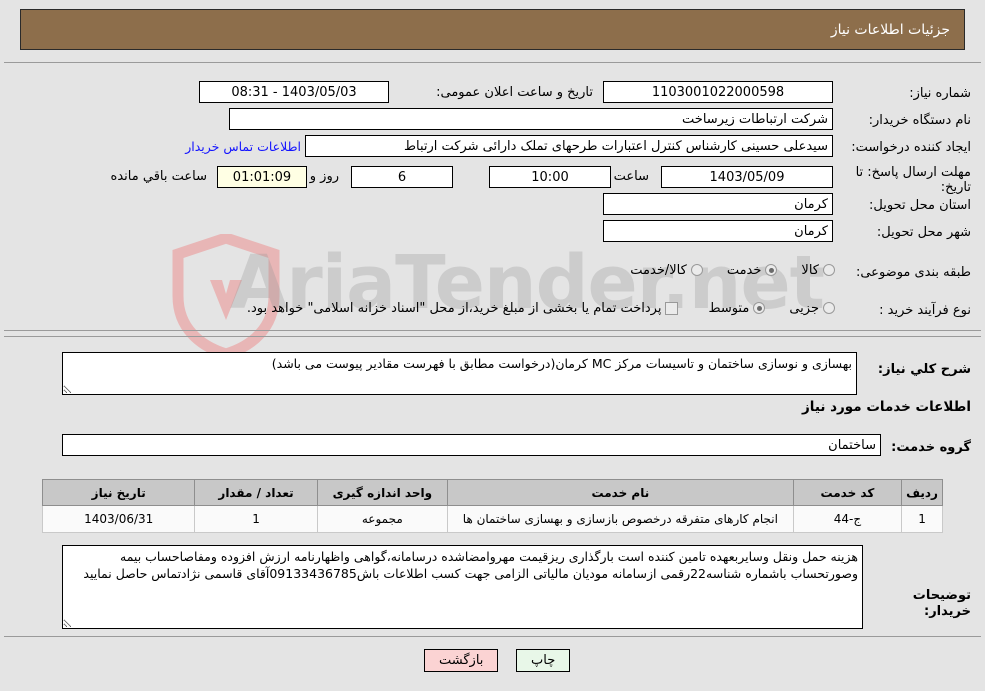 The width and height of the screenshot is (985, 691). Describe the element at coordinates (847, 492) in the screenshot. I see `col-service-code: کد خدمت` at that location.